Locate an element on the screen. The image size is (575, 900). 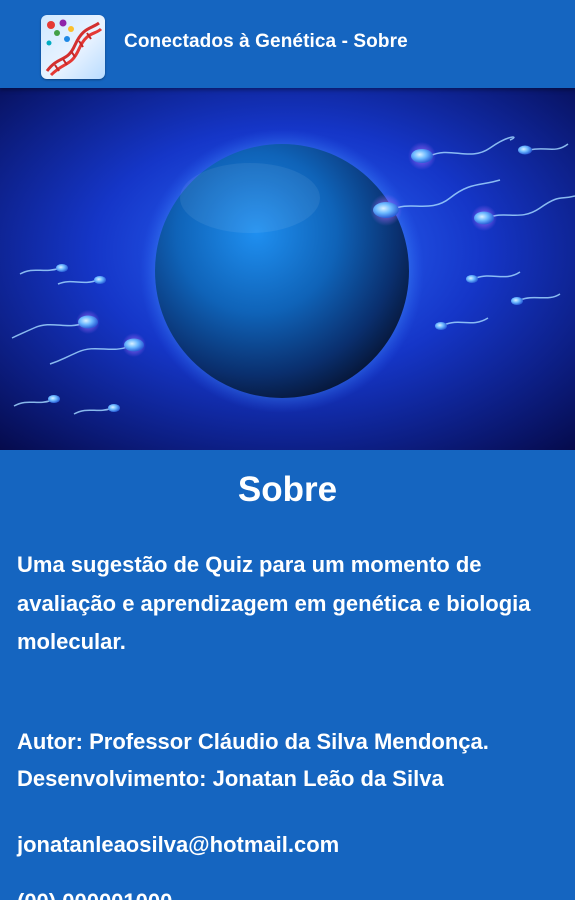
app-bar: Conectados à Genética - Sobre is located at coordinates (287, 44).